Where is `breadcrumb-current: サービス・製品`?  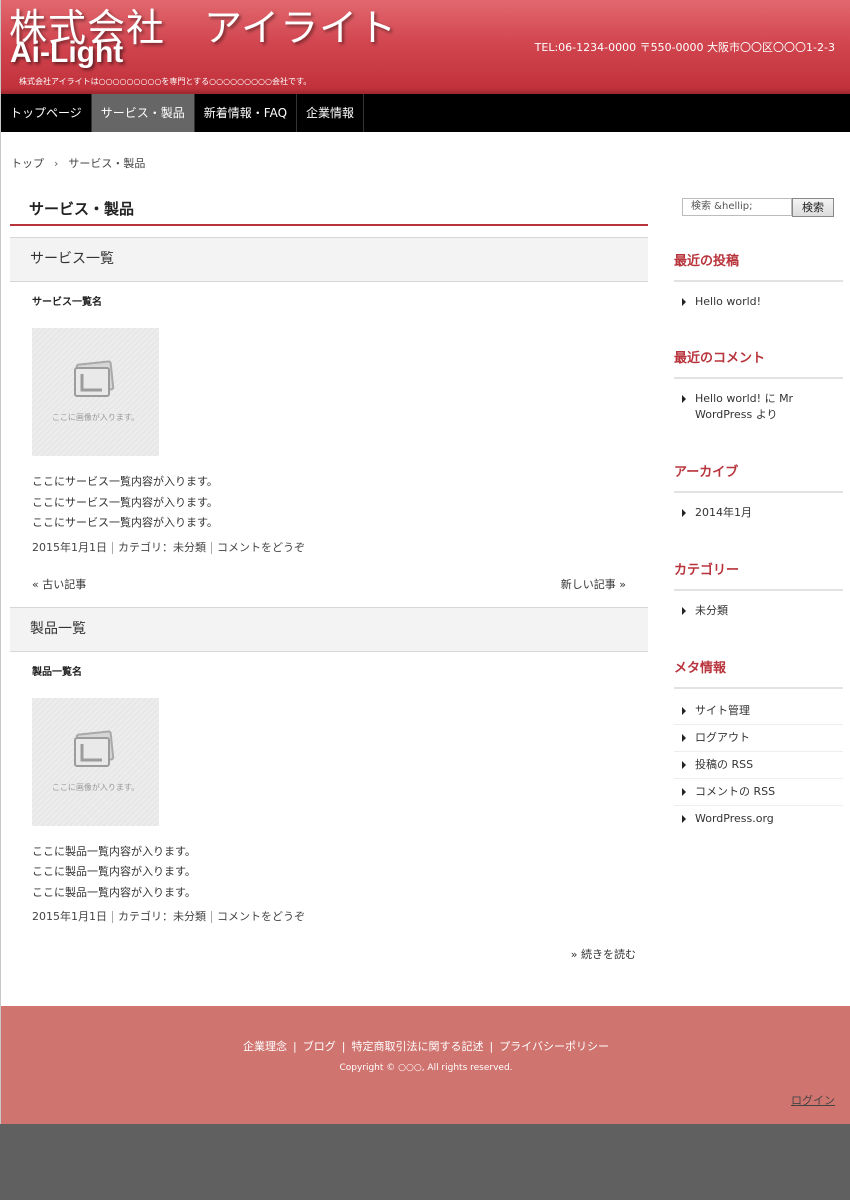 breadcrumb-current: サービス・製品 is located at coordinates (107, 163).